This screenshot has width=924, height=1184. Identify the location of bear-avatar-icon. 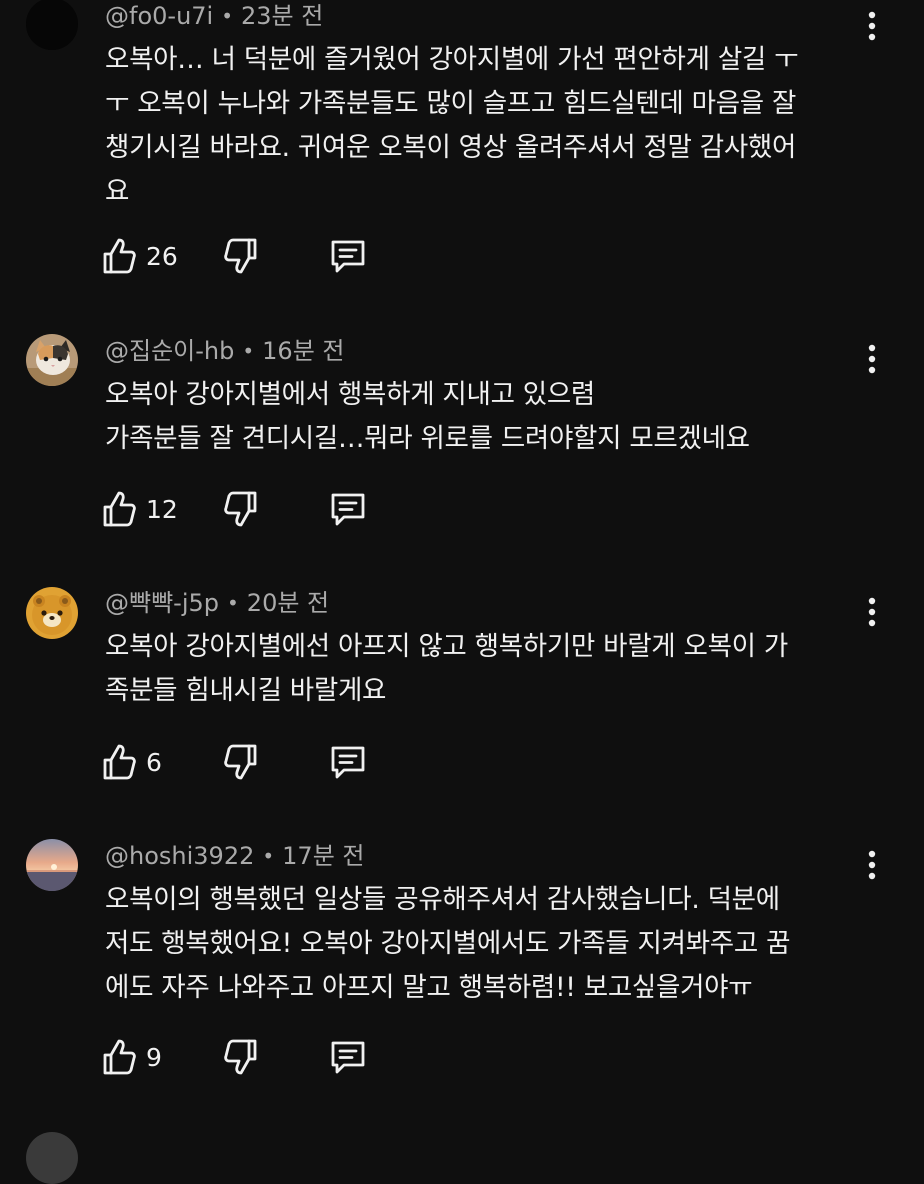
(52, 613).